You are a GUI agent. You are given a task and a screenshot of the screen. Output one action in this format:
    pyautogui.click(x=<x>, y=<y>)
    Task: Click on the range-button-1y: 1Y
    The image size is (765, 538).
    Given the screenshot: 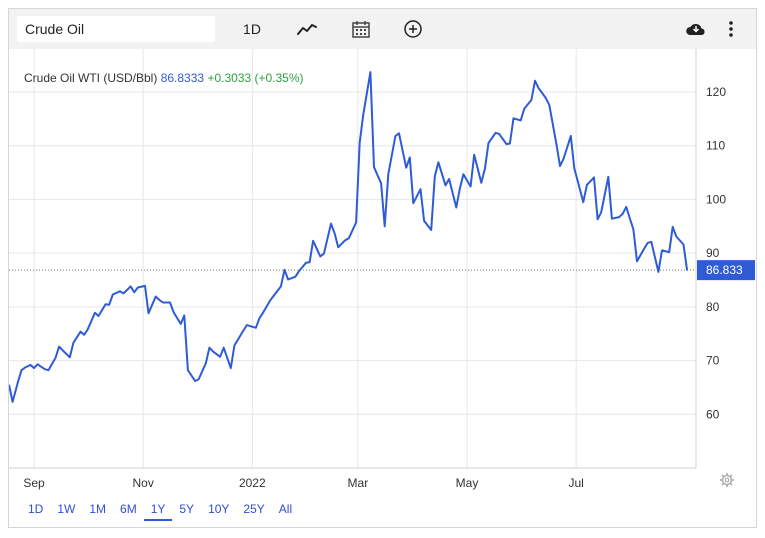 What is the action you would take?
    pyautogui.click(x=158, y=511)
    